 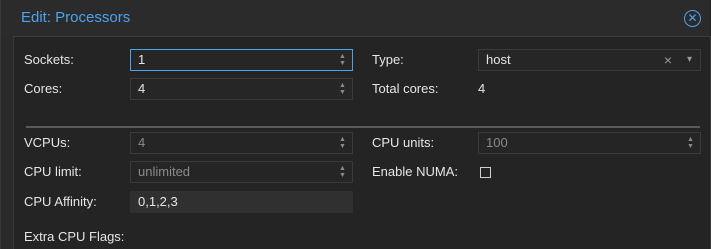 What do you see at coordinates (74, 236) in the screenshot?
I see `extra-cpu-flags-label: Extra CPU Flags:` at bounding box center [74, 236].